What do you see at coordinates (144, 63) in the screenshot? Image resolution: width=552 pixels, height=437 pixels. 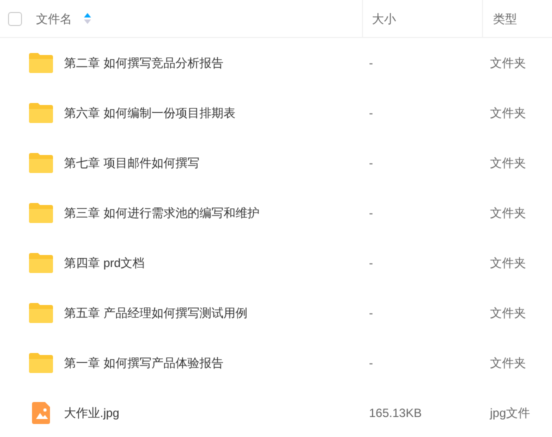 I see `file-name: 第二章 如何撰写竞品分析报告` at bounding box center [144, 63].